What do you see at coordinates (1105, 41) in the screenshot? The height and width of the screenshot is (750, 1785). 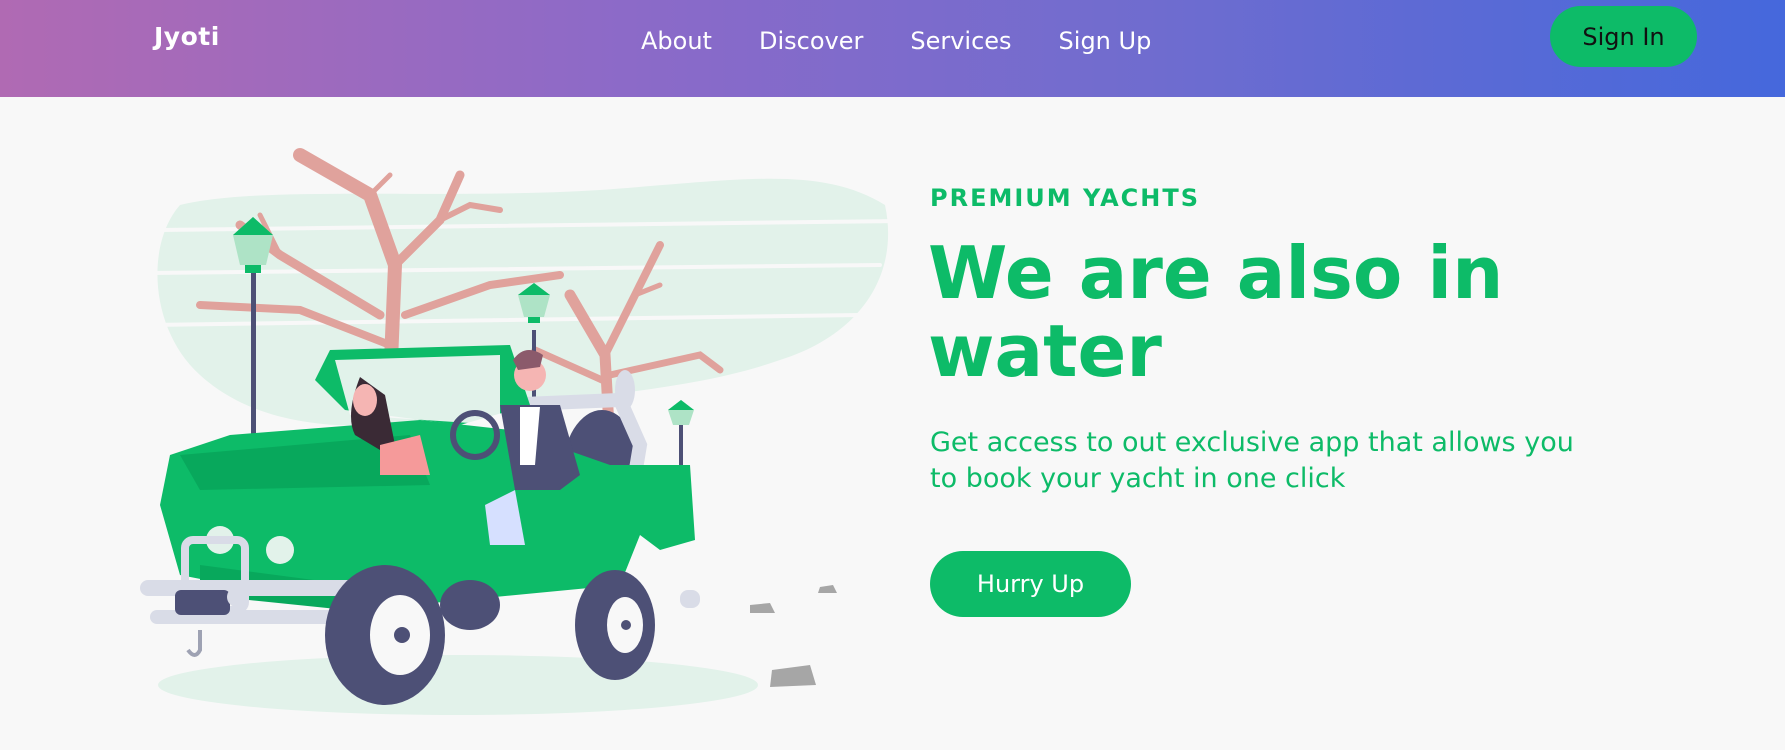 I see `nav-link-sign-up: Sign Up` at bounding box center [1105, 41].